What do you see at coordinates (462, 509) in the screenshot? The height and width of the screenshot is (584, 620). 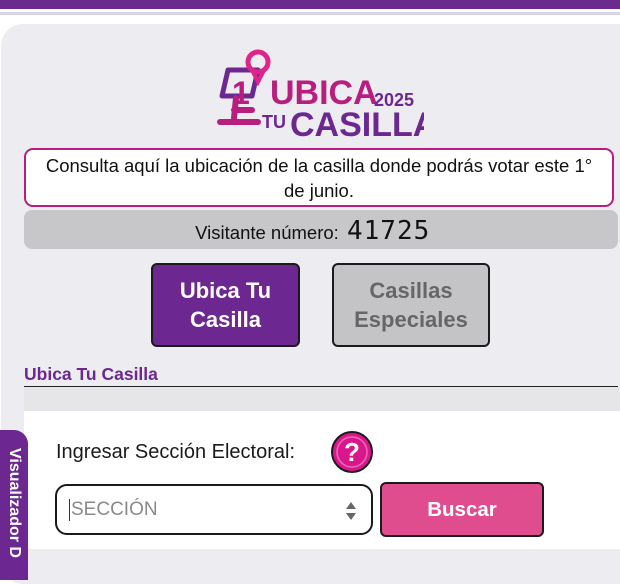 I see `buscar-button: Buscar` at bounding box center [462, 509].